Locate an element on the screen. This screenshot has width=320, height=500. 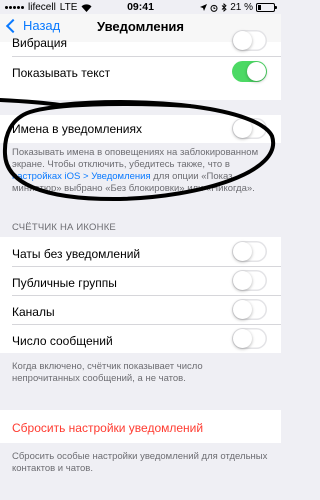
reset-notifications-button: Сбросить настройки уведомлений is located at coordinates (107, 428).